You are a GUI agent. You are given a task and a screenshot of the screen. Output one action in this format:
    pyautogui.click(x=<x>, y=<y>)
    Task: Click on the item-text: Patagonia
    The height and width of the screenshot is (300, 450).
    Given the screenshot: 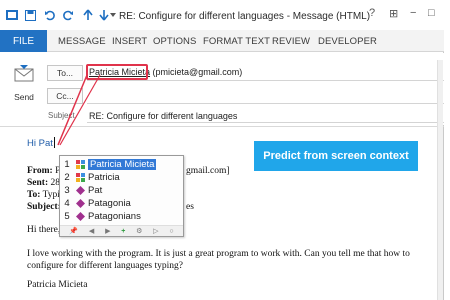 What is the action you would take?
    pyautogui.click(x=109, y=203)
    